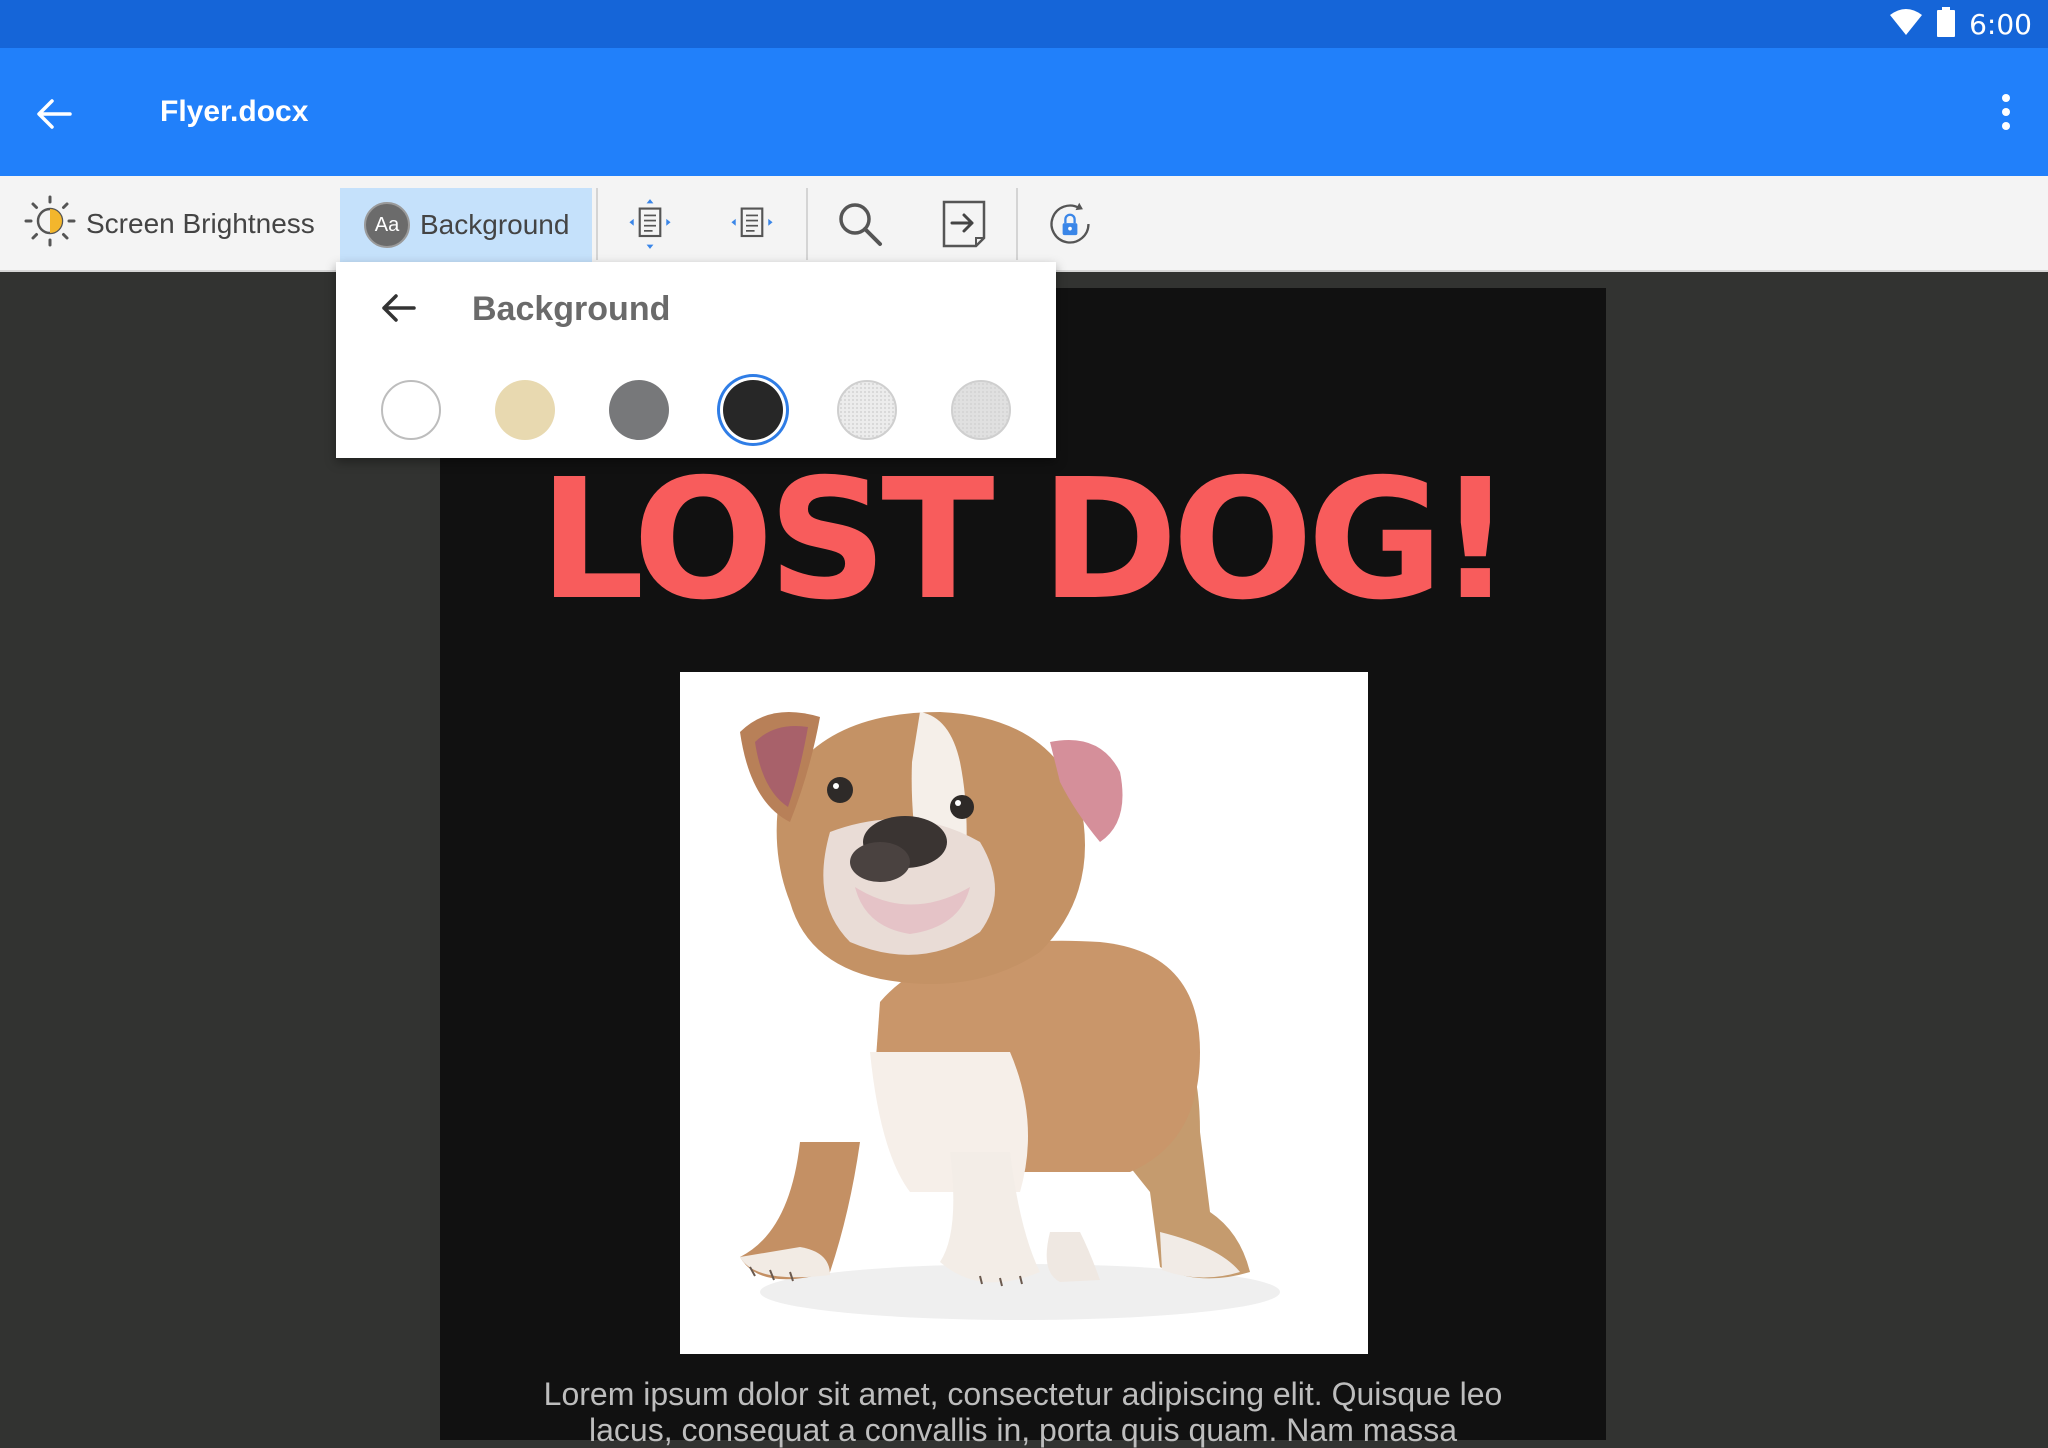 This screenshot has height=1448, width=2048. Describe the element at coordinates (964, 224) in the screenshot. I see `go-to-page-icon` at that location.